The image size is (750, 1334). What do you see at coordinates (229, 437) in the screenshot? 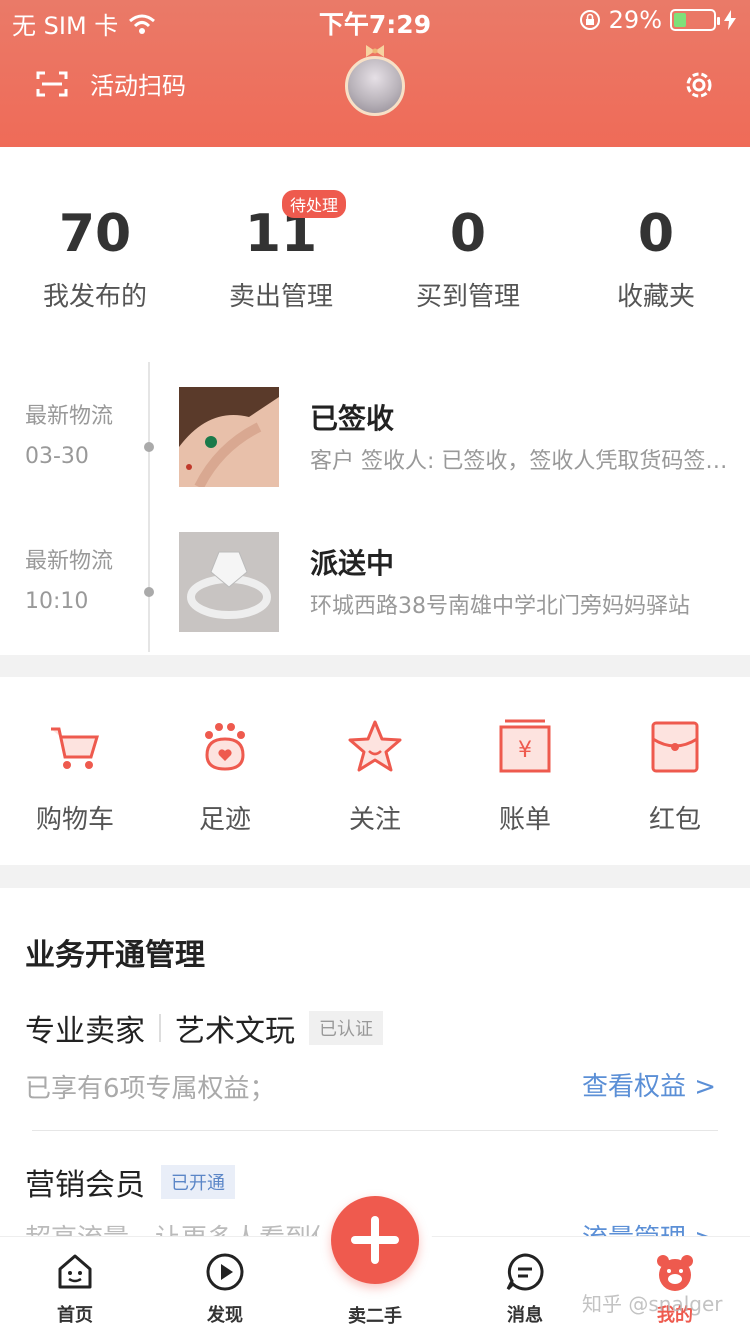
I see `ring-photo-thumbnail` at bounding box center [229, 437].